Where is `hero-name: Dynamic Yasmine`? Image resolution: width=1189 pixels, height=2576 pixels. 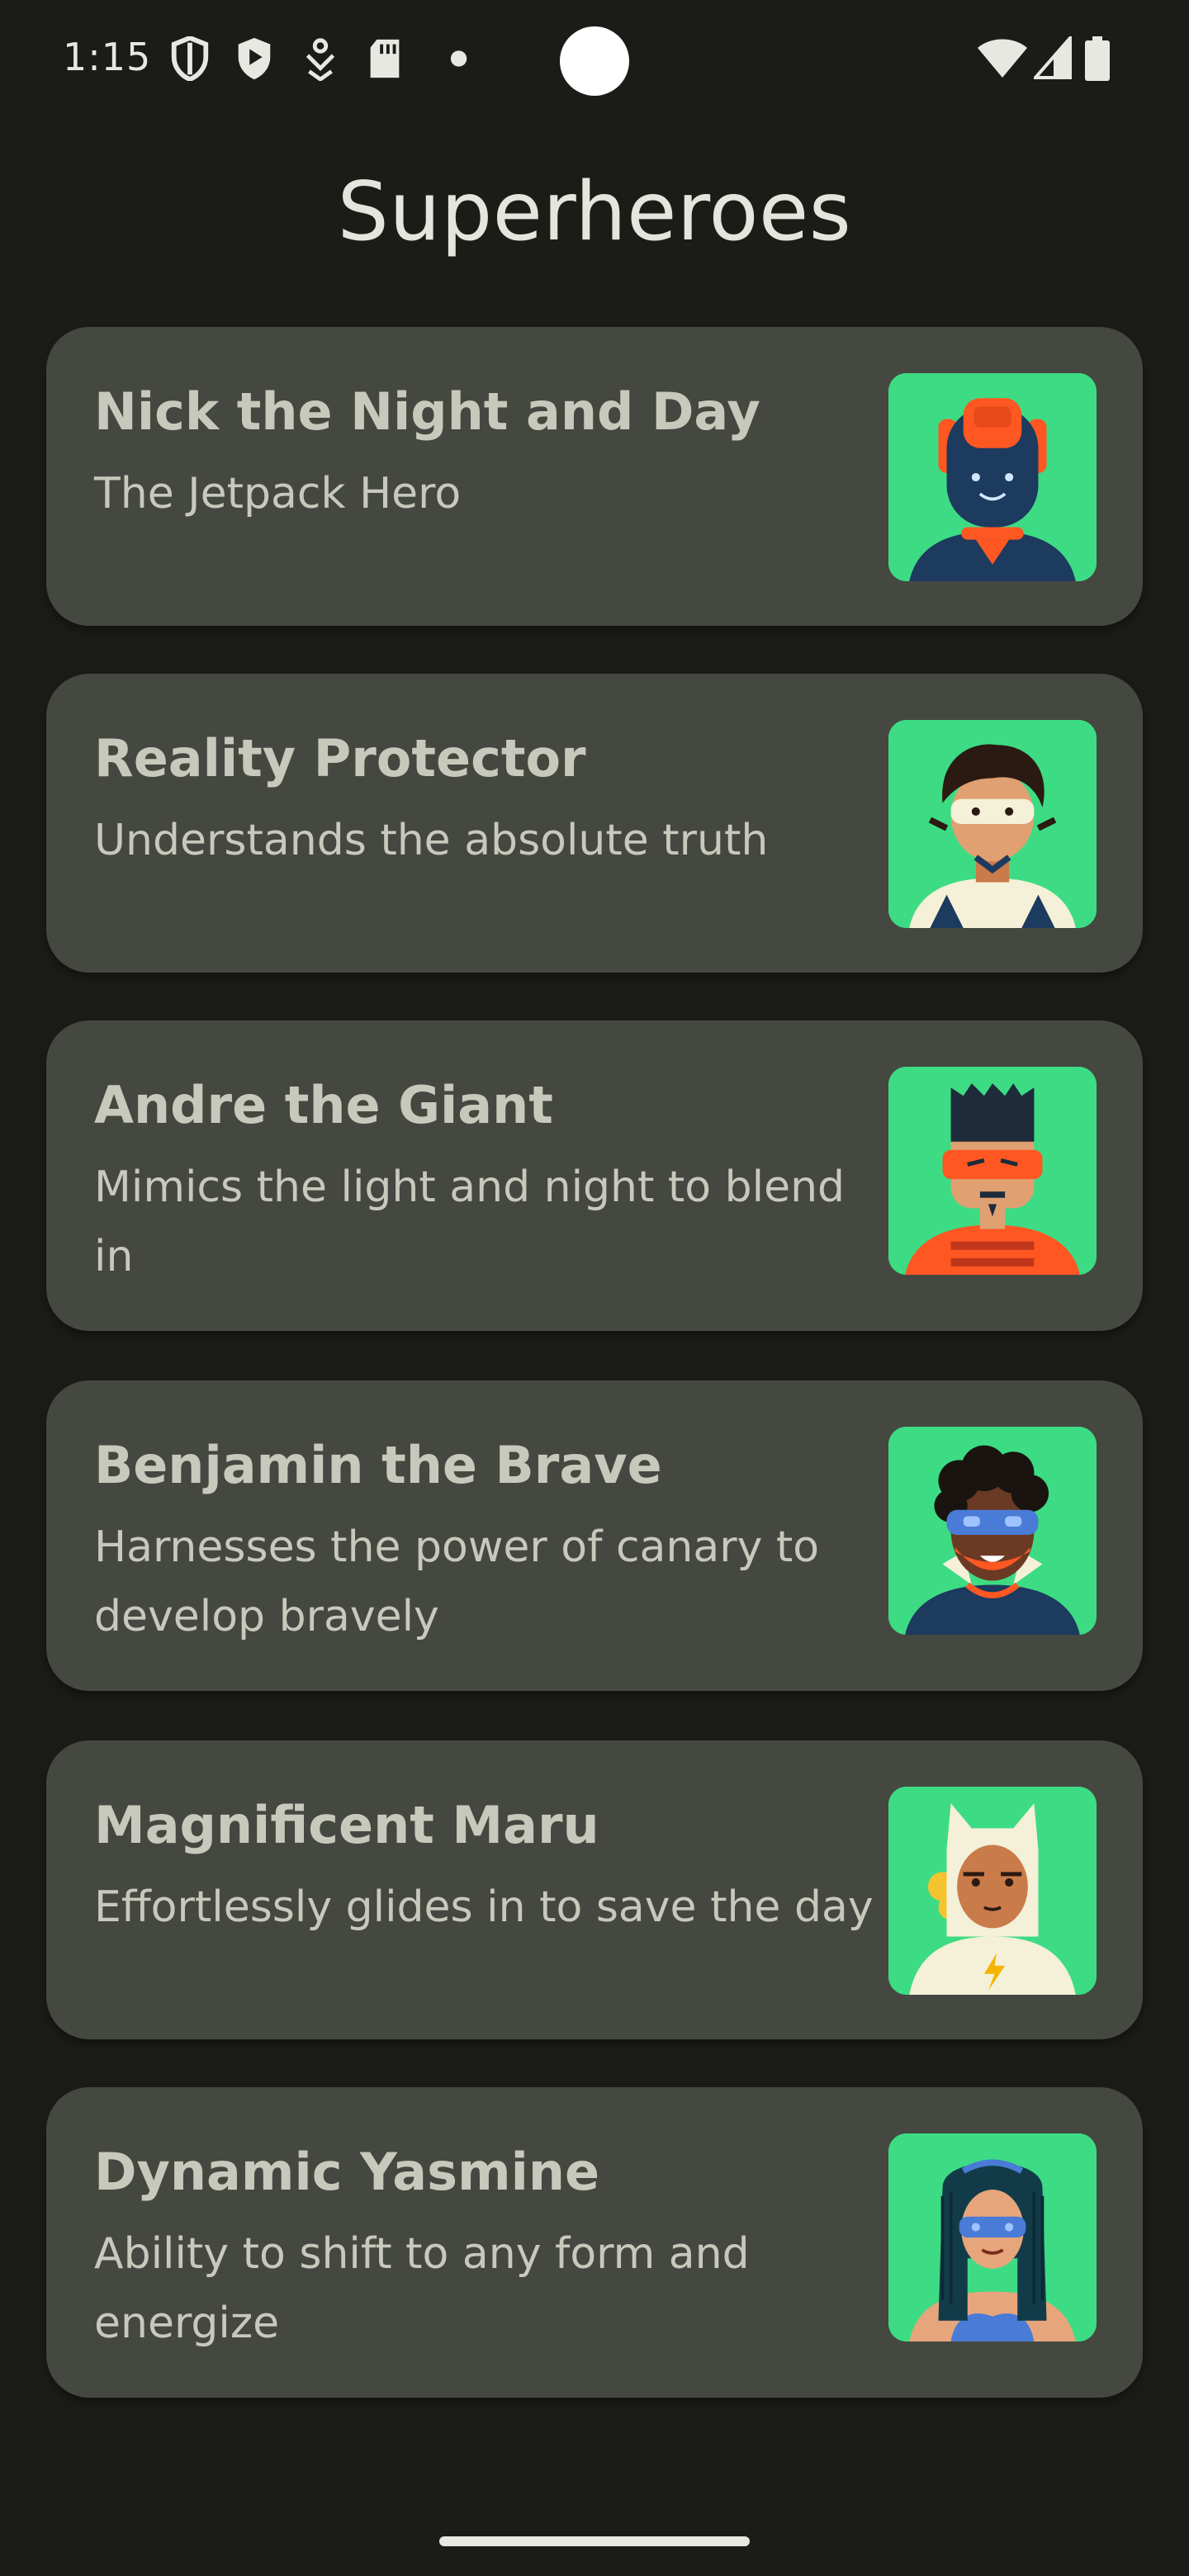
hero-name: Dynamic Yasmine is located at coordinates (347, 2172).